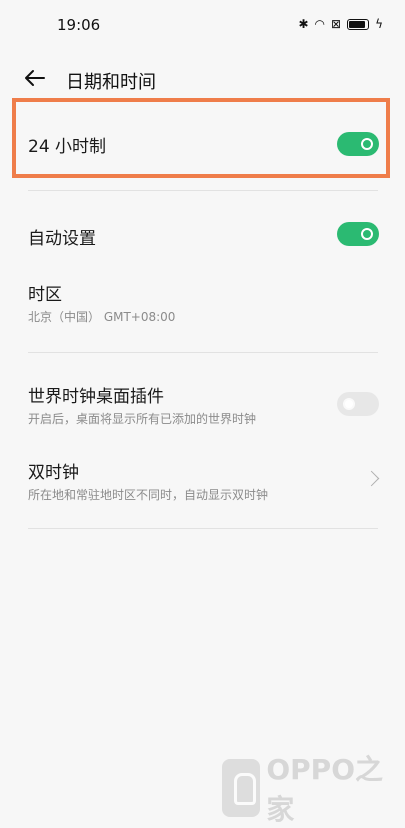  What do you see at coordinates (320, 24) in the screenshot?
I see `wifi-icon: ◠` at bounding box center [320, 24].